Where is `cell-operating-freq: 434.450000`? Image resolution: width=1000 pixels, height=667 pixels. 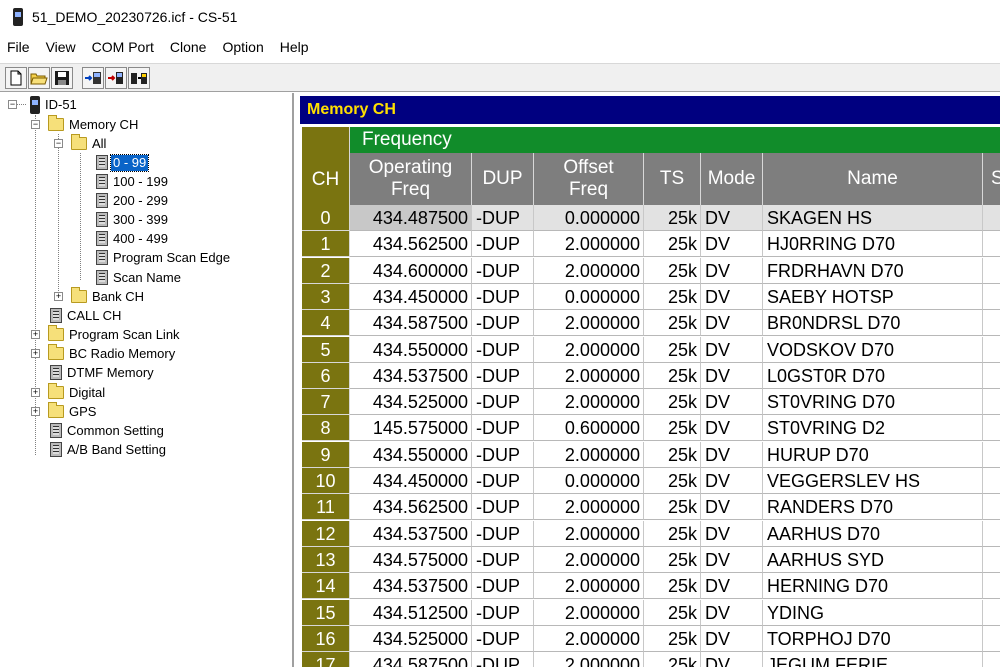
cell-operating-freq: 434.450000 is located at coordinates (411, 481).